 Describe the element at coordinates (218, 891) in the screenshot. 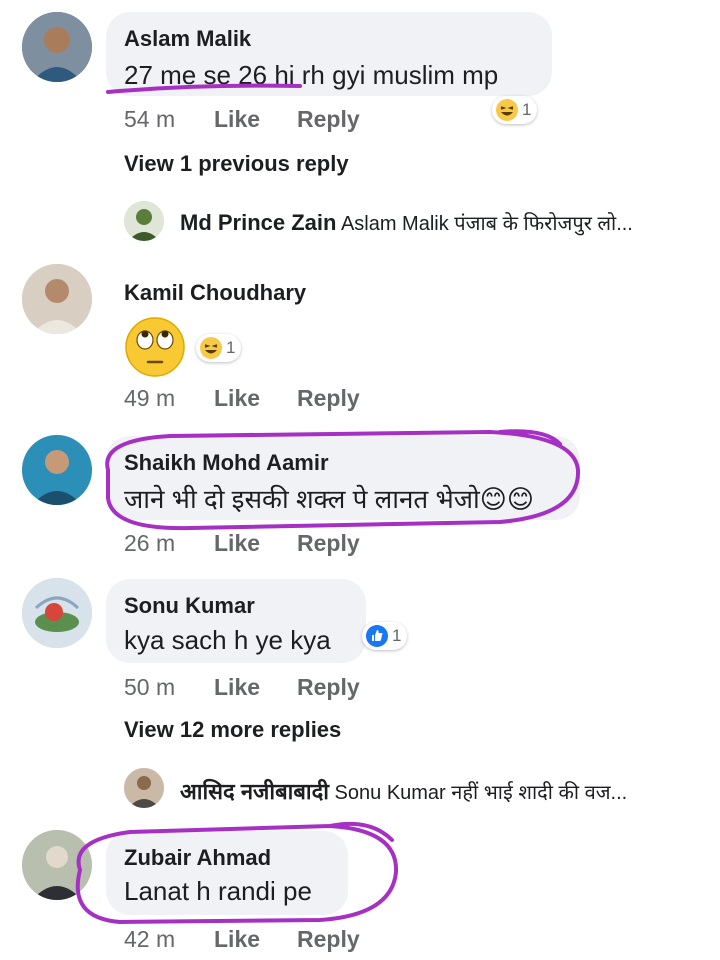

I see `comment-text: Lanat h randi pe` at that location.